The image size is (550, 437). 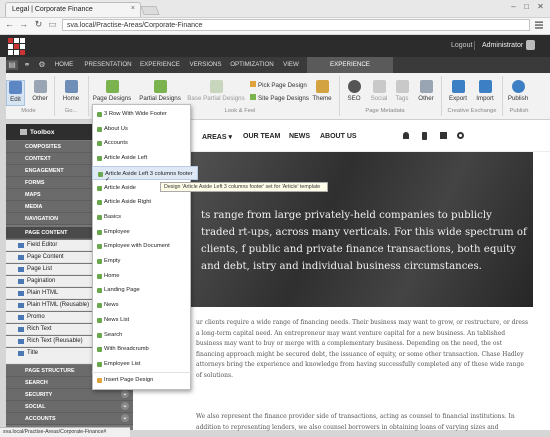 What do you see at coordinates (379, 98) in the screenshot?
I see `social-label: Social` at bounding box center [379, 98].